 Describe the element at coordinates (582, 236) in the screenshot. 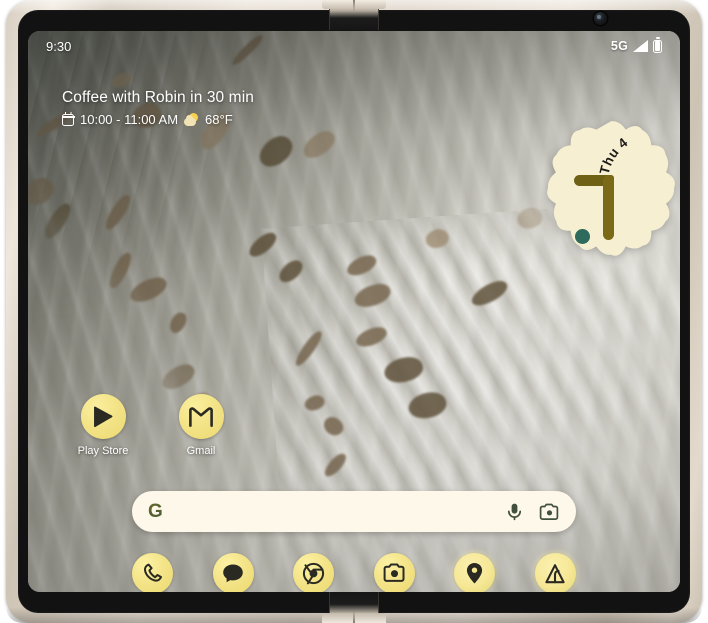

I see `clock-widget-dot` at that location.